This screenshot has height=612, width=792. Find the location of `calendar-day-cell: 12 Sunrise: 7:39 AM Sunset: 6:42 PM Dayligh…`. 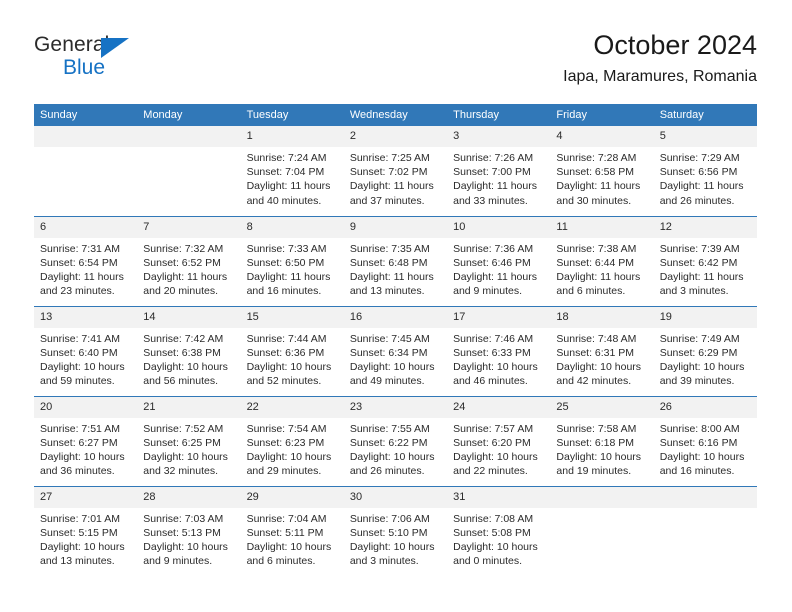

calendar-day-cell: 12 Sunrise: 7:39 AM Sunset: 6:42 PM Dayligh… is located at coordinates (705, 260).